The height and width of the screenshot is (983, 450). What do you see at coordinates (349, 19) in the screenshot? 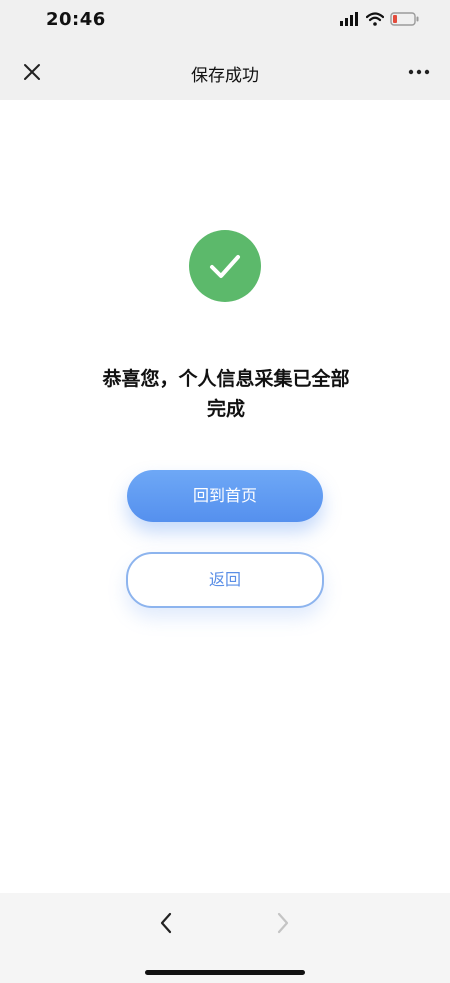
I see `signal-icon` at bounding box center [349, 19].